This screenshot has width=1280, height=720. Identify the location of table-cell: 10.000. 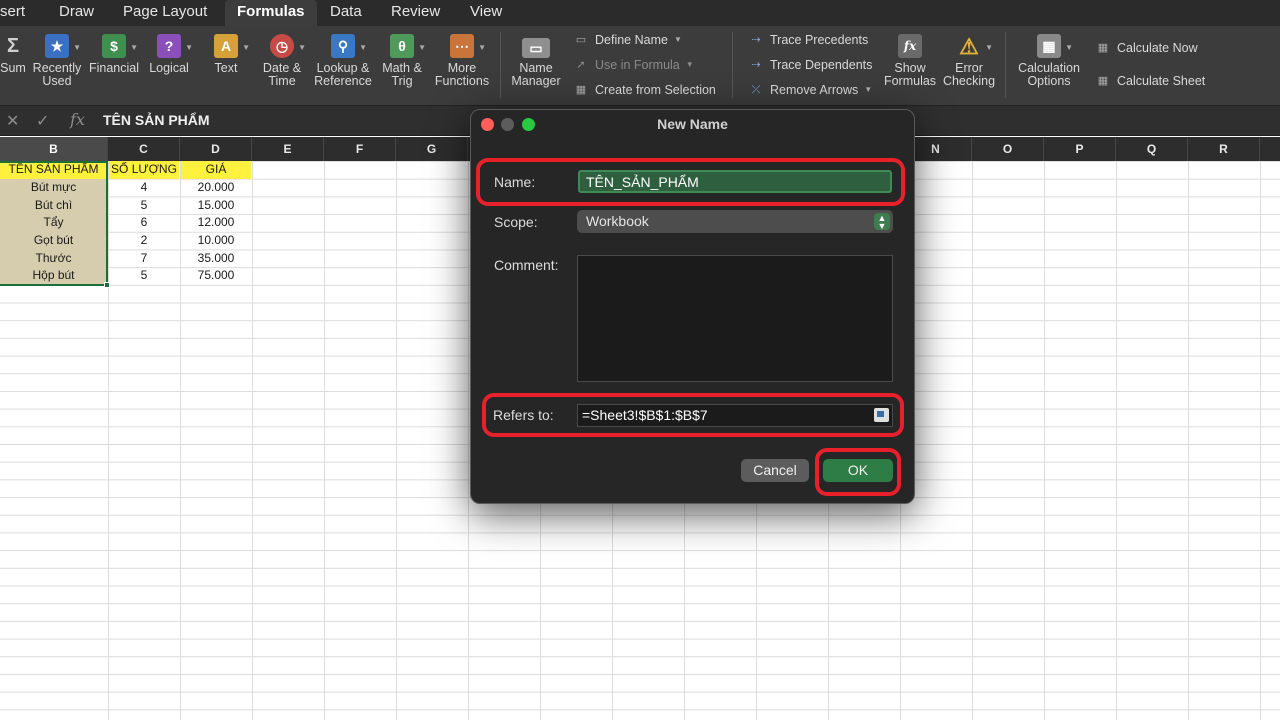
(216, 241).